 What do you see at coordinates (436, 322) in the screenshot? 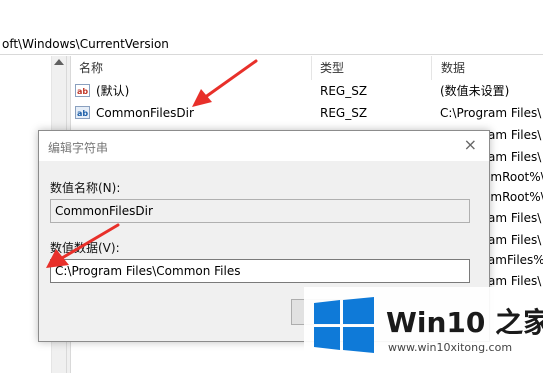
I see `watermark-brand-en: Win10` at bounding box center [436, 322].